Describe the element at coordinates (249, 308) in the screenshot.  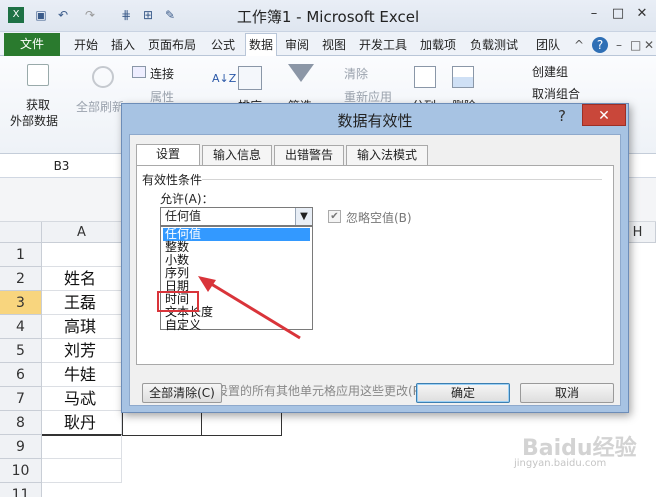
I see `annotation-arrow-icon` at that location.